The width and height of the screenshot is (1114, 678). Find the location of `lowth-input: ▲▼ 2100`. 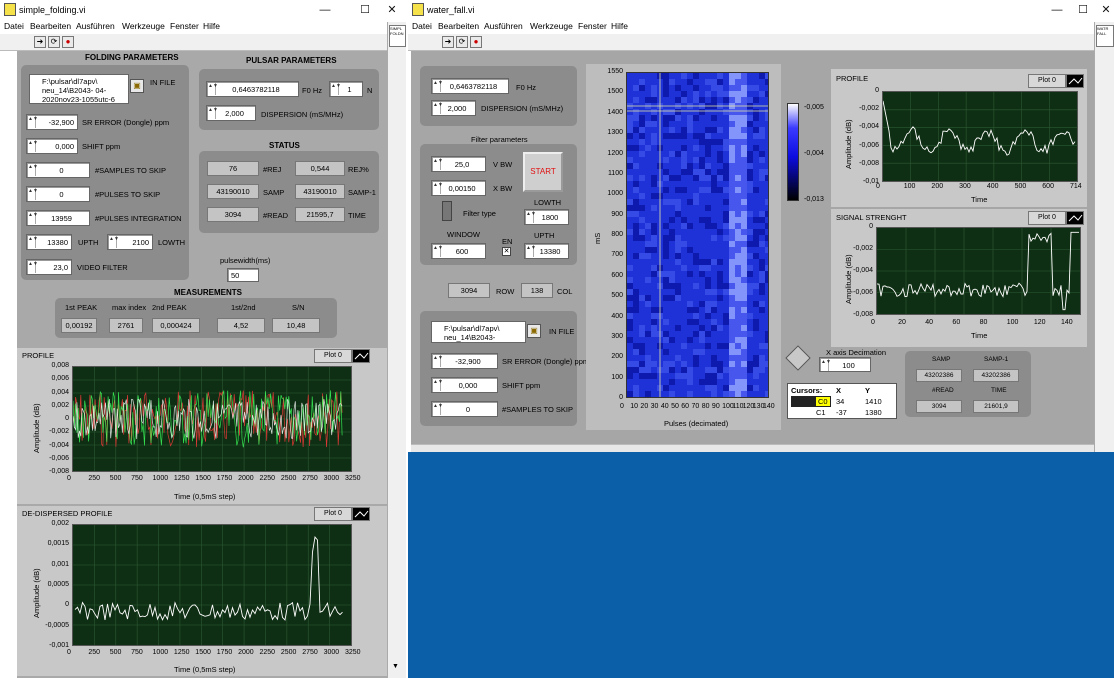

lowth-input: ▲▼ 2100 is located at coordinates (130, 242).